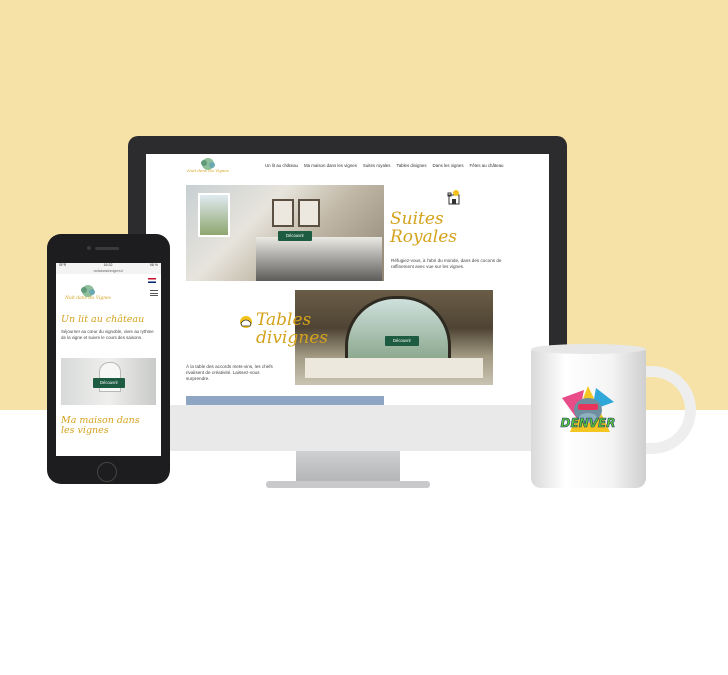 The width and height of the screenshot is (728, 675). I want to click on phone-speaker, so click(107, 248).